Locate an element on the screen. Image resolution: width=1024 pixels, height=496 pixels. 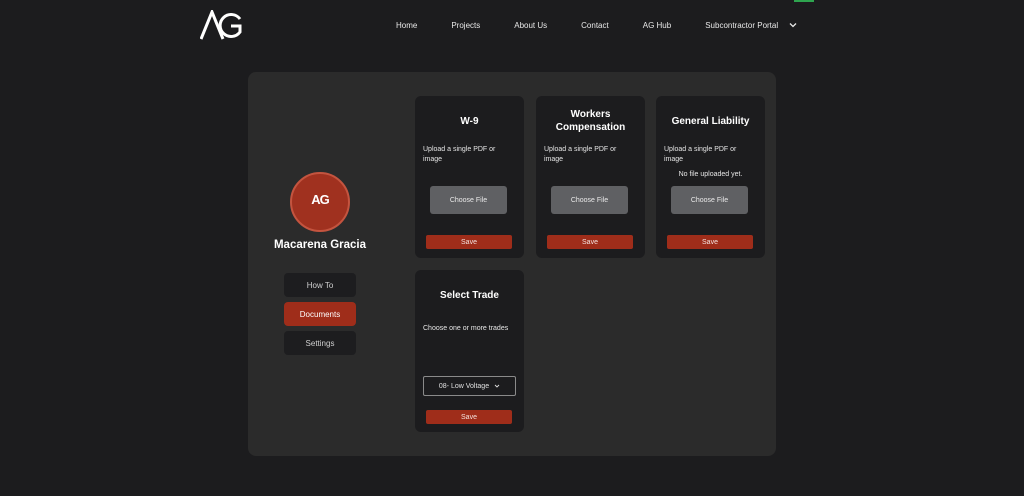
nav-subcontractor-portal: Subcontractor Portal is located at coordinates (741, 25).